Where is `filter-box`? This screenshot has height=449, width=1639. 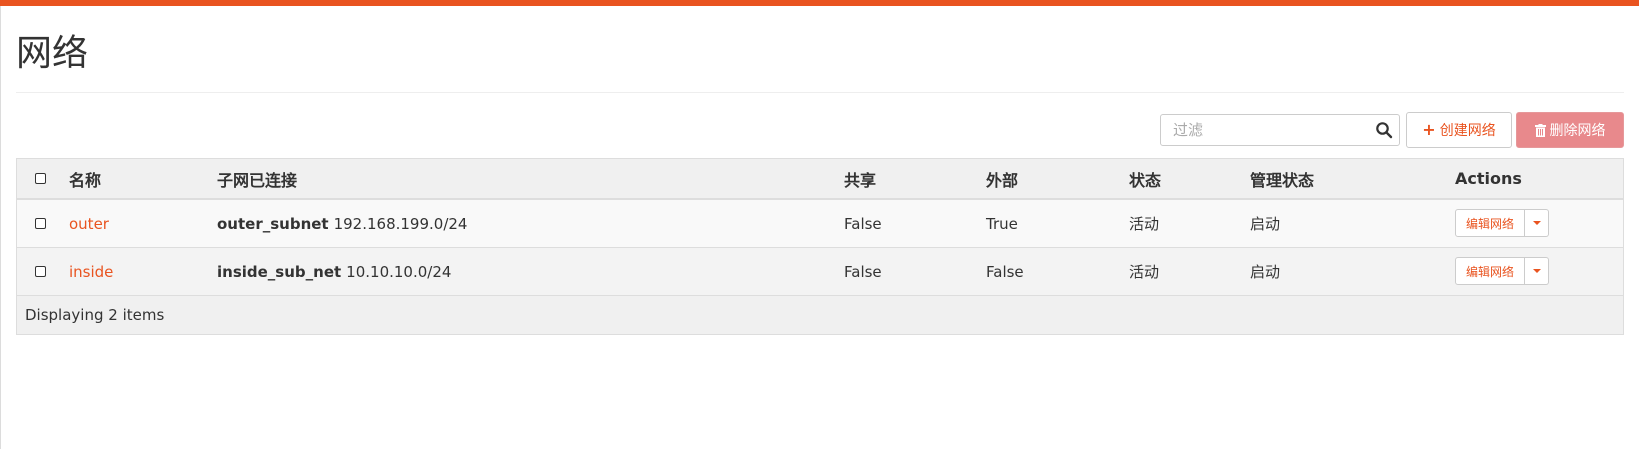 filter-box is located at coordinates (1280, 130).